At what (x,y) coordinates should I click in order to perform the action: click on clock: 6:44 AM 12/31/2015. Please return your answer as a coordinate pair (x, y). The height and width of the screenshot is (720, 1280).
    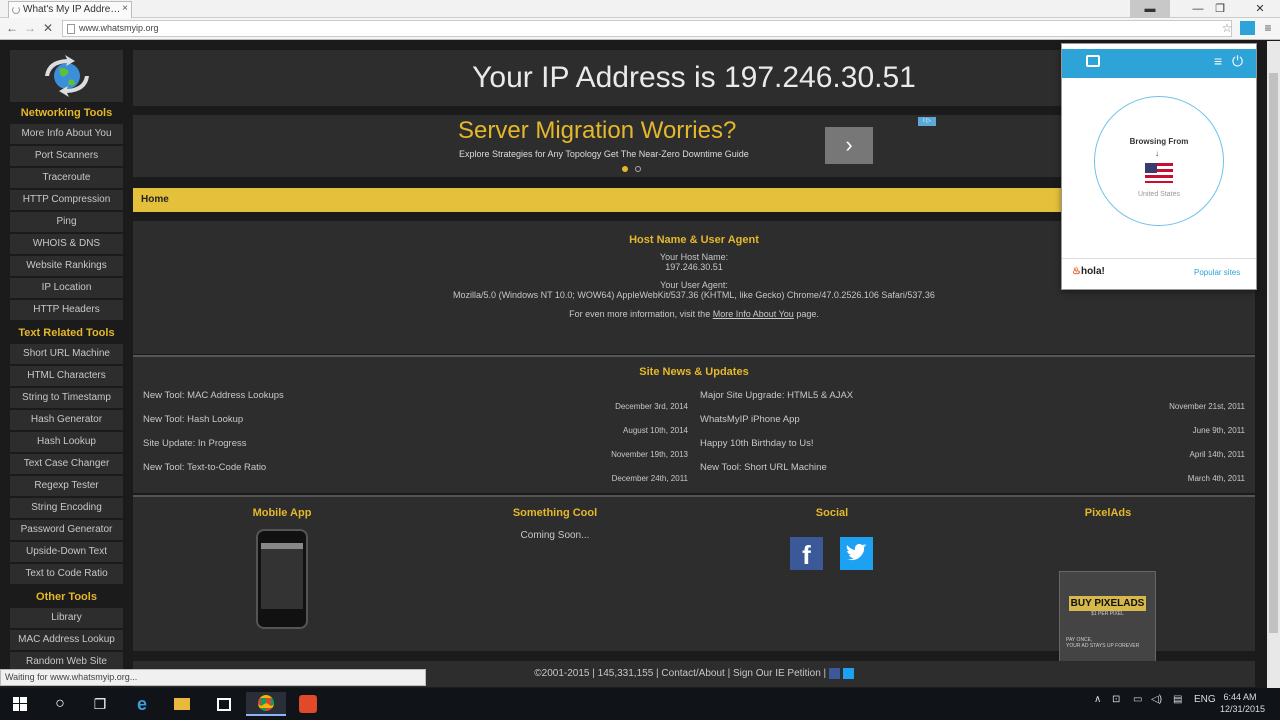
    Looking at the image, I should click on (1243, 703).